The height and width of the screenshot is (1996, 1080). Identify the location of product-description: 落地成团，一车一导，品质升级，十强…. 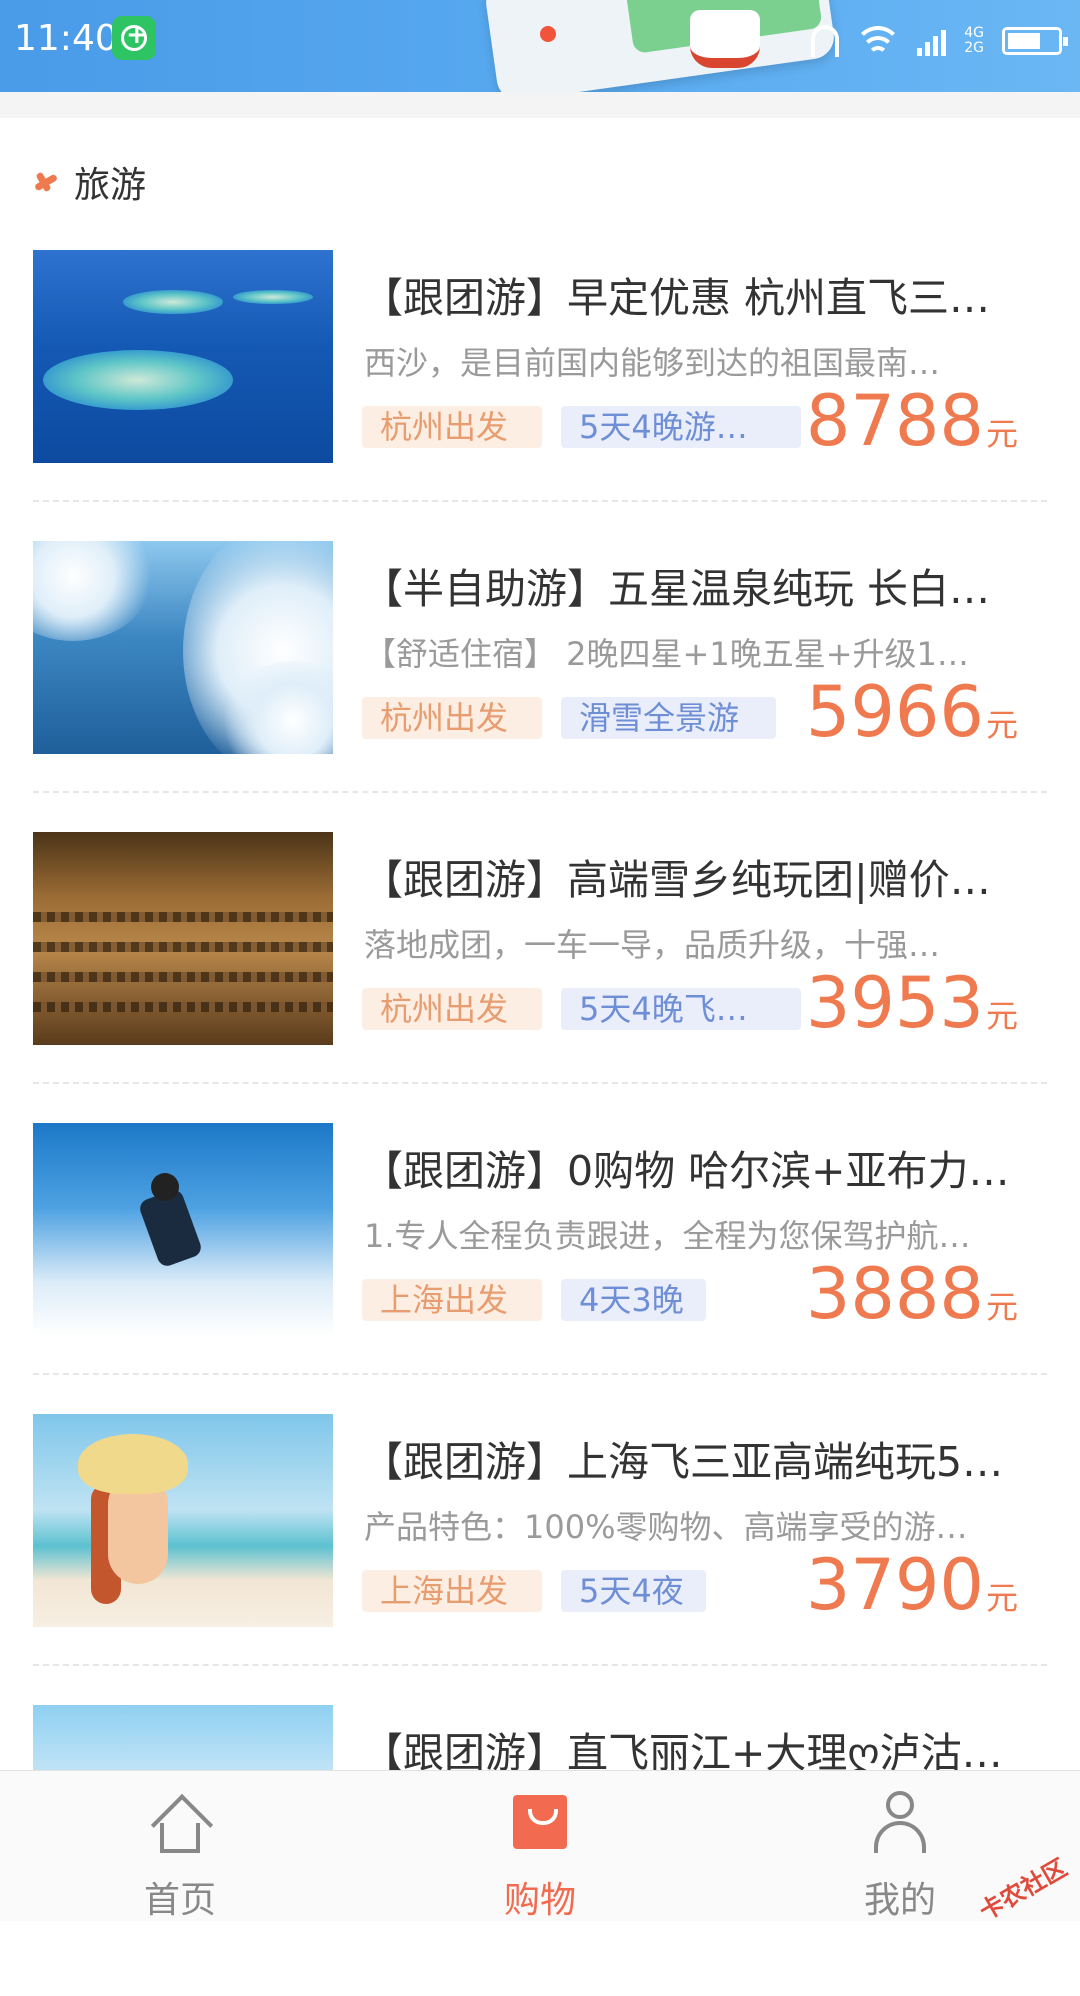
(652, 945).